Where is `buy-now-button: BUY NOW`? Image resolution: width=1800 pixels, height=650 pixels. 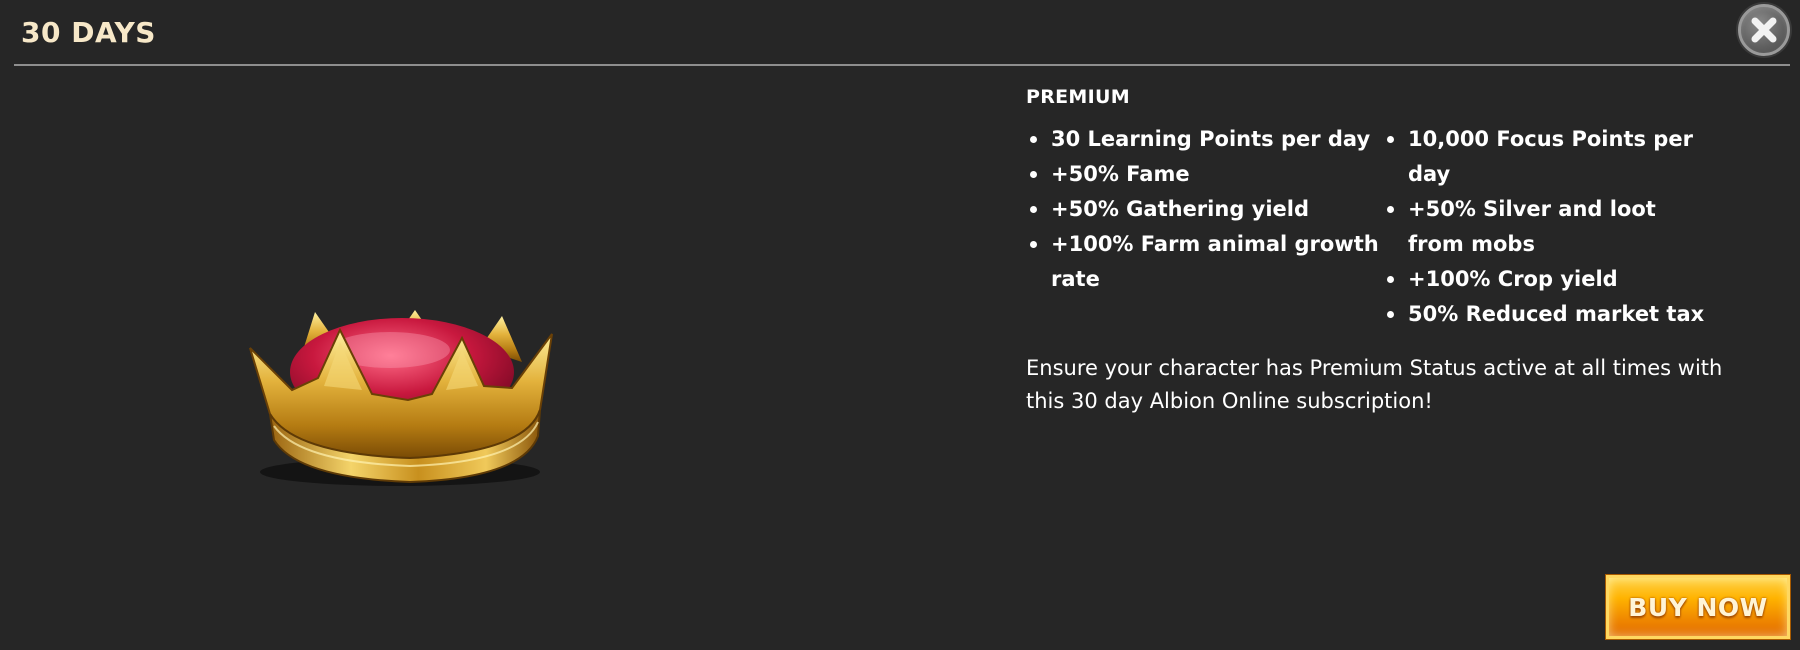
buy-now-button: BUY NOW is located at coordinates (1698, 607).